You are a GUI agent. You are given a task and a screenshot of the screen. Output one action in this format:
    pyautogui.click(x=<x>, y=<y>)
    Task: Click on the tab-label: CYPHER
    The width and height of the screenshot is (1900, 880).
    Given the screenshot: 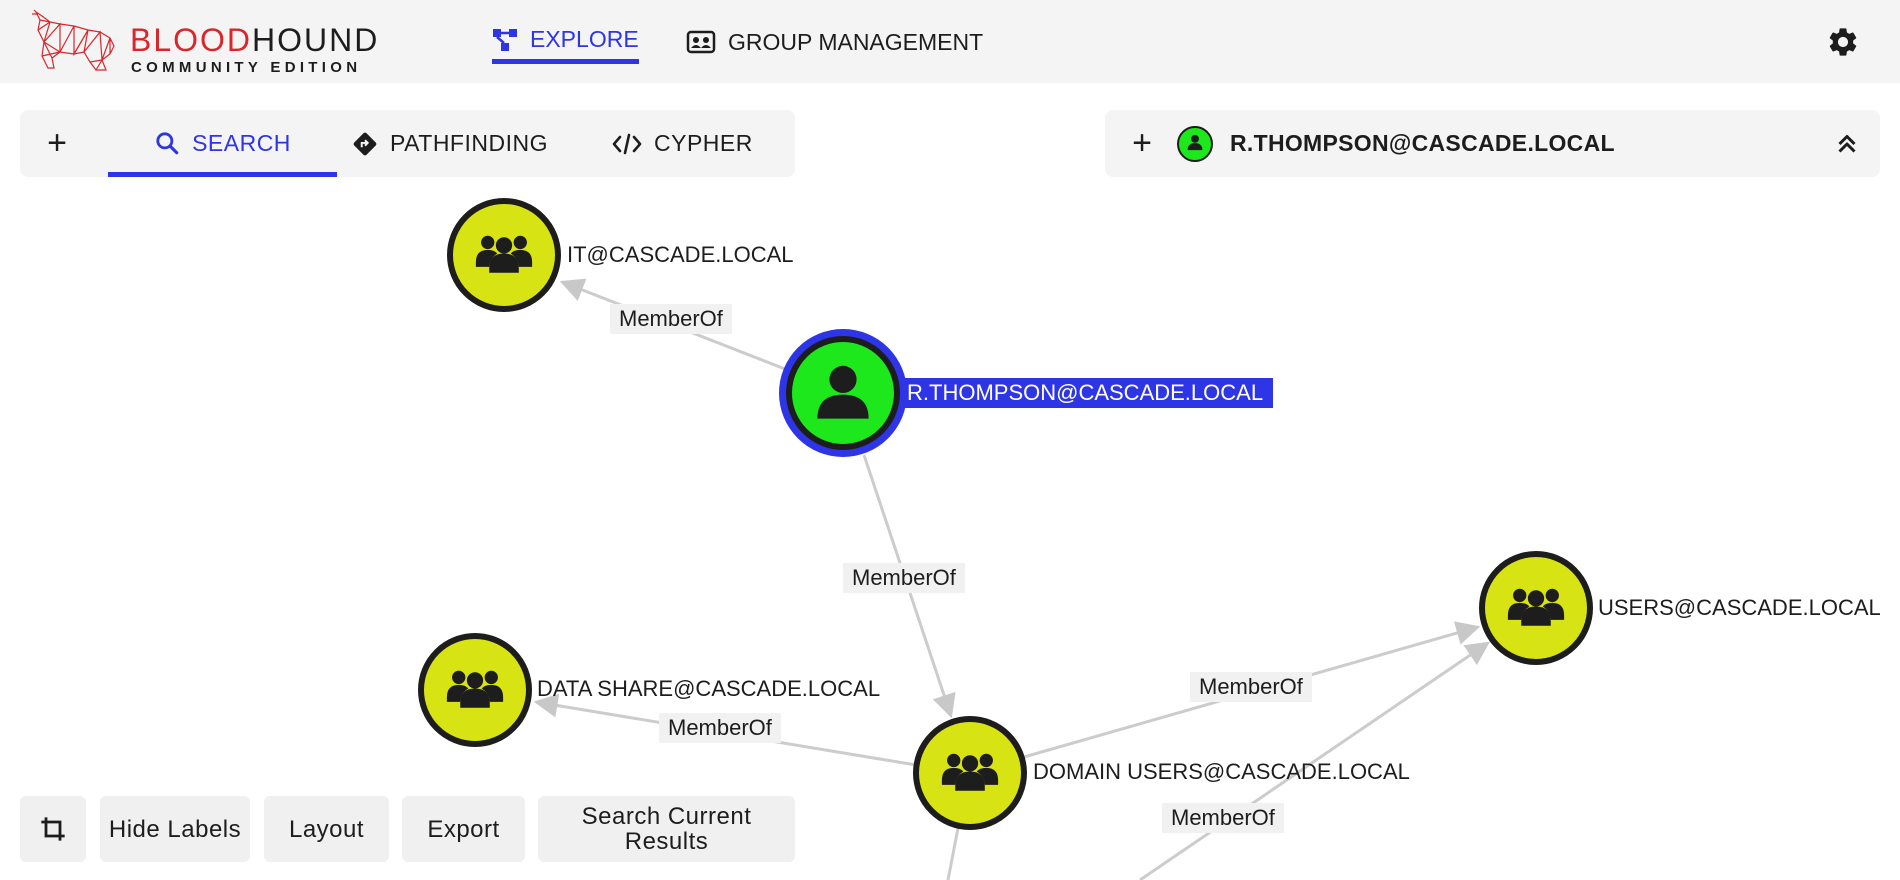 What is the action you would take?
    pyautogui.click(x=703, y=143)
    